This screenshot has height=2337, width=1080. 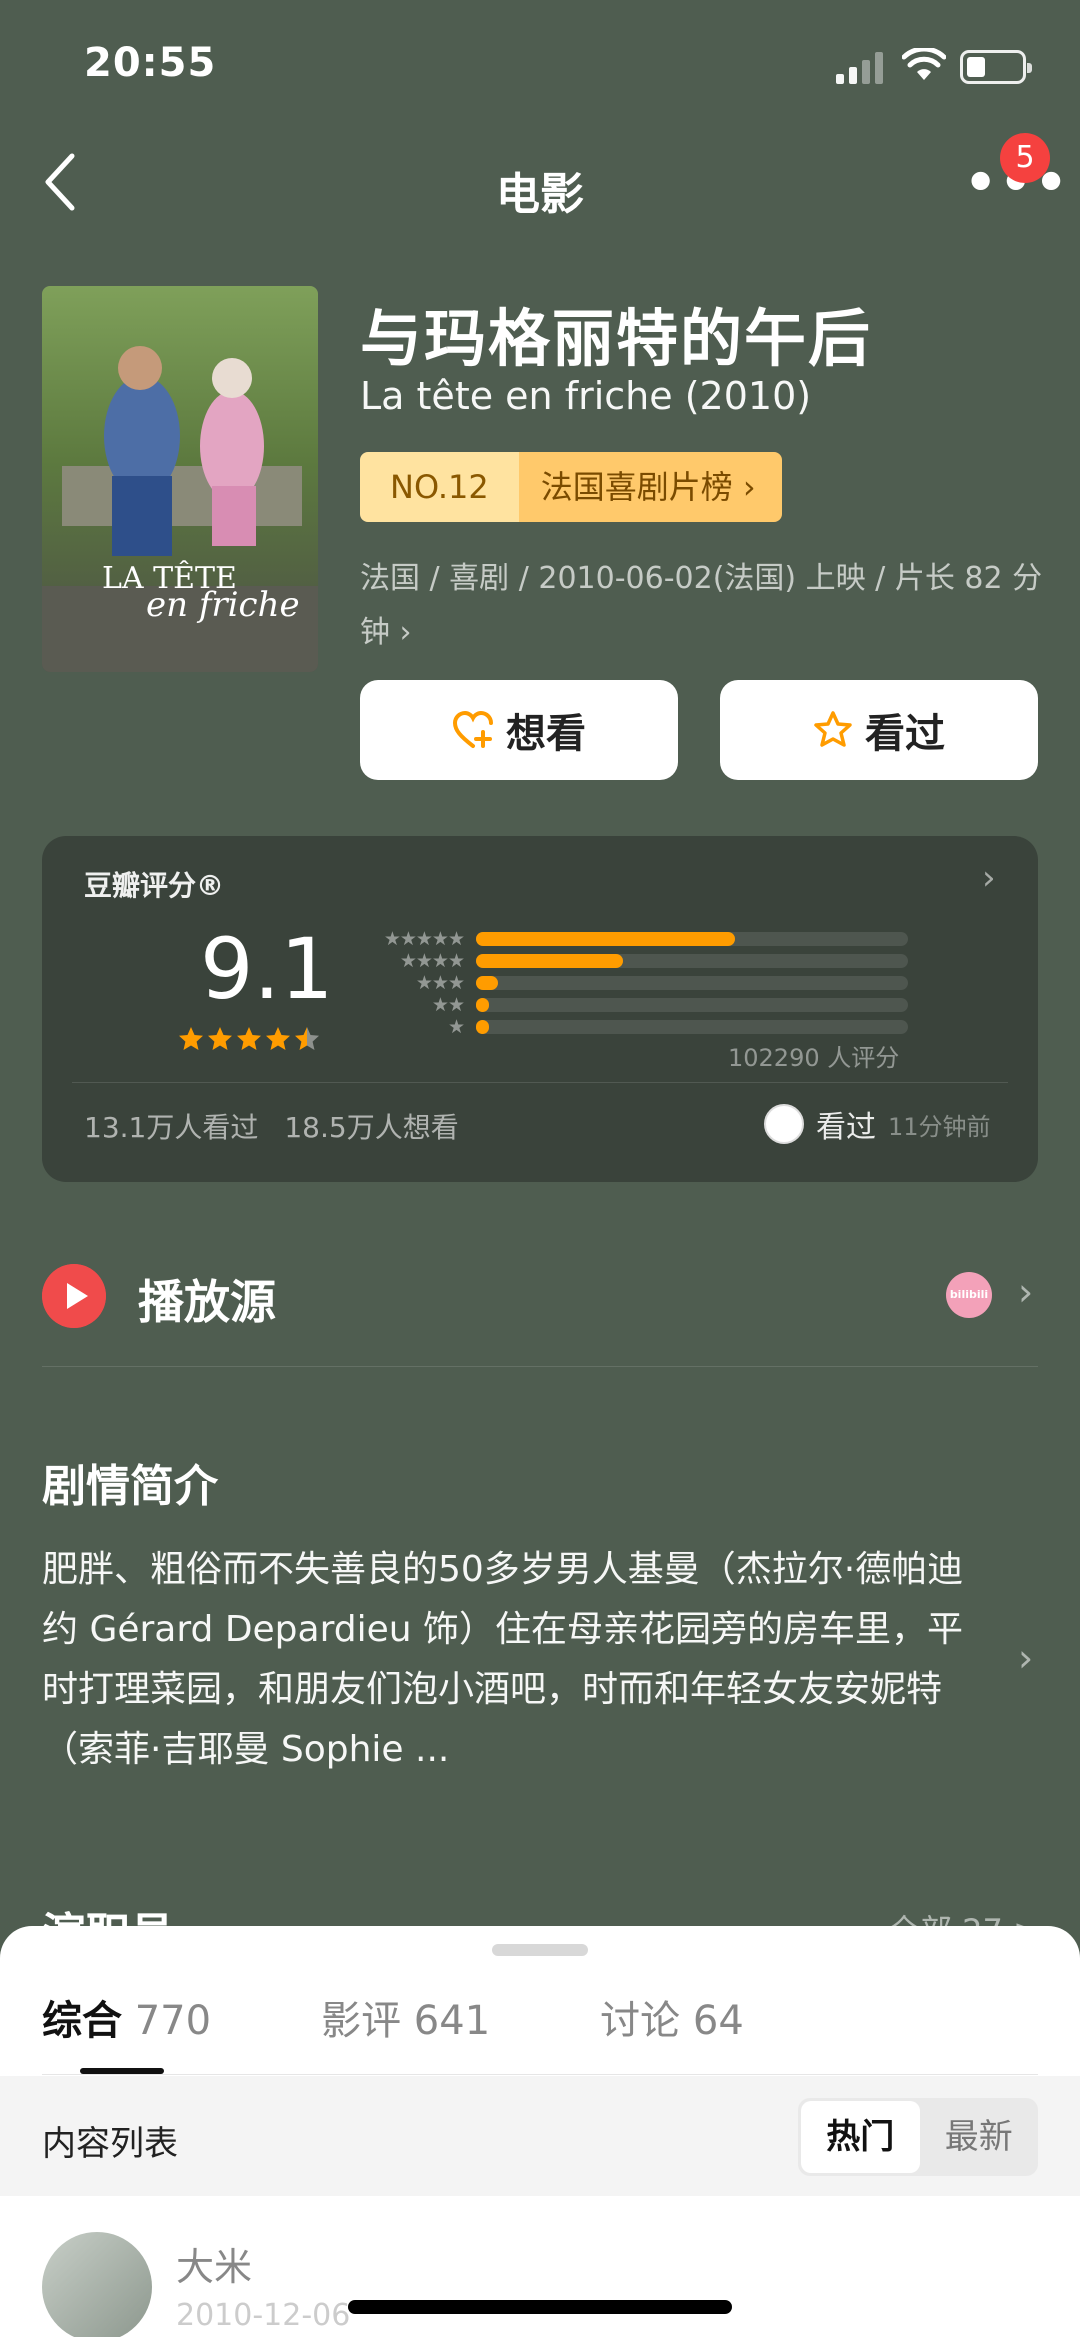 I want to click on sort-toggle: 热门 最新, so click(x=918, y=2137).